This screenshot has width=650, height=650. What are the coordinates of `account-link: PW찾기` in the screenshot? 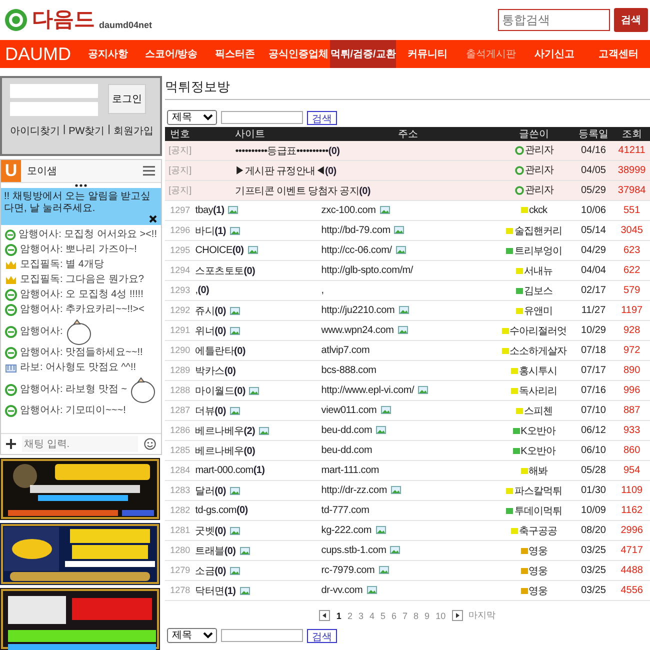 It's located at (86, 131).